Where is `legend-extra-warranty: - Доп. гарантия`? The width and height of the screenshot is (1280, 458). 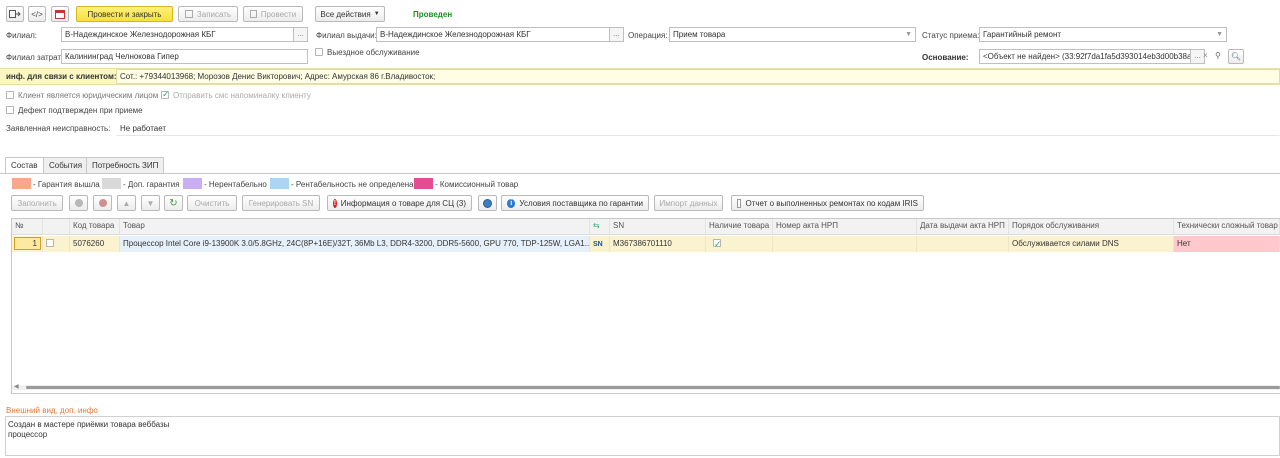
legend-extra-warranty: - Доп. гарантия is located at coordinates (151, 184).